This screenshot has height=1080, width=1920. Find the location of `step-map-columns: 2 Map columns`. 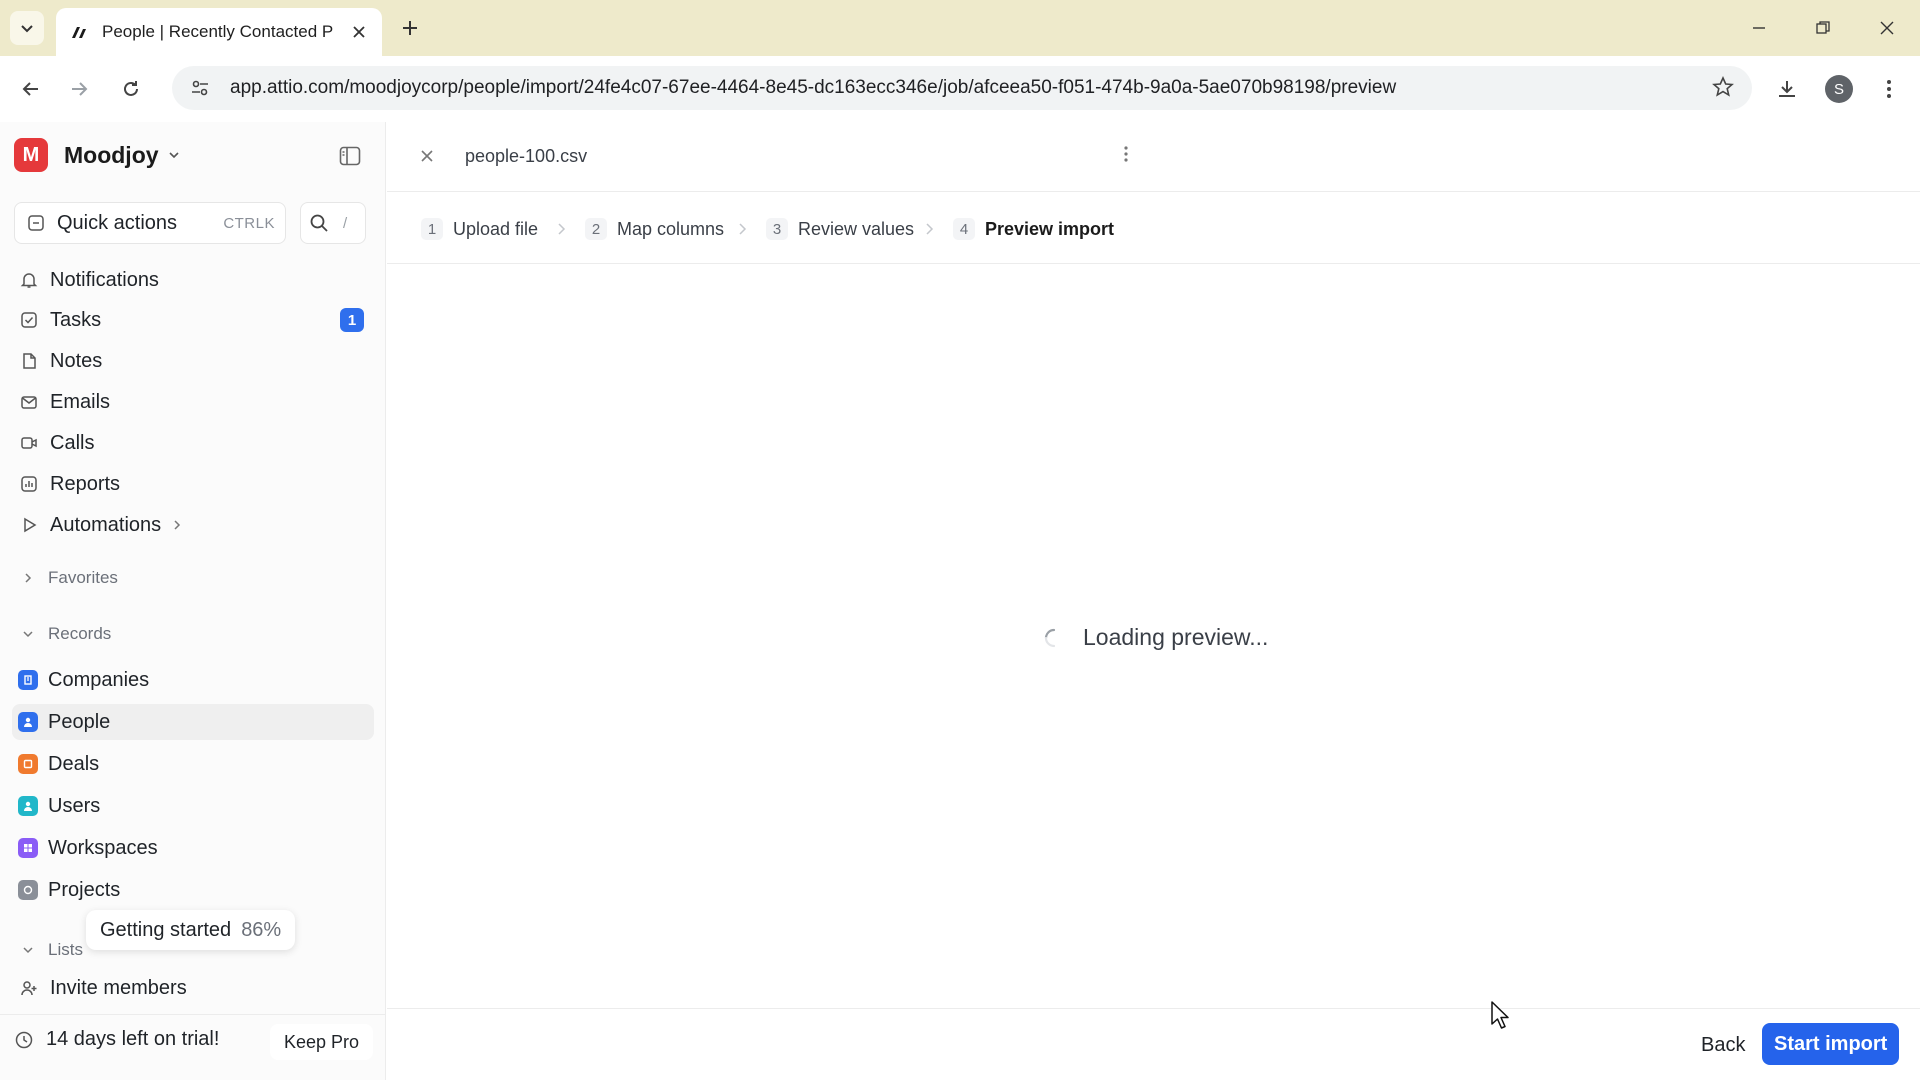

step-map-columns: 2 Map columns is located at coordinates (654, 229).